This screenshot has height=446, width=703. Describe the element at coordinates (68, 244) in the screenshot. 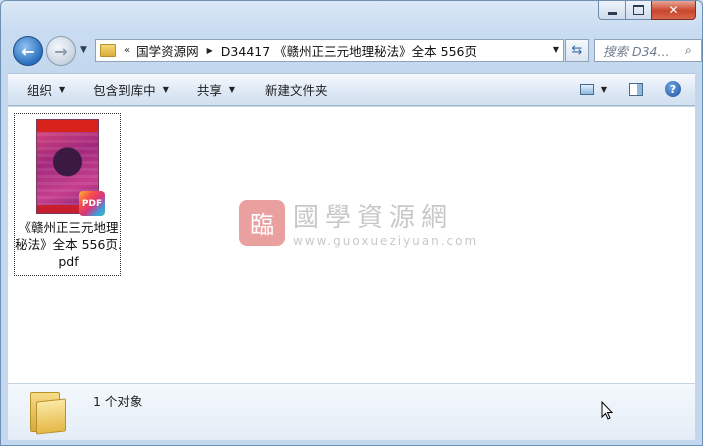

I see `file-name: 《赣州正三元地理秘法》全本 556页.pdf` at that location.